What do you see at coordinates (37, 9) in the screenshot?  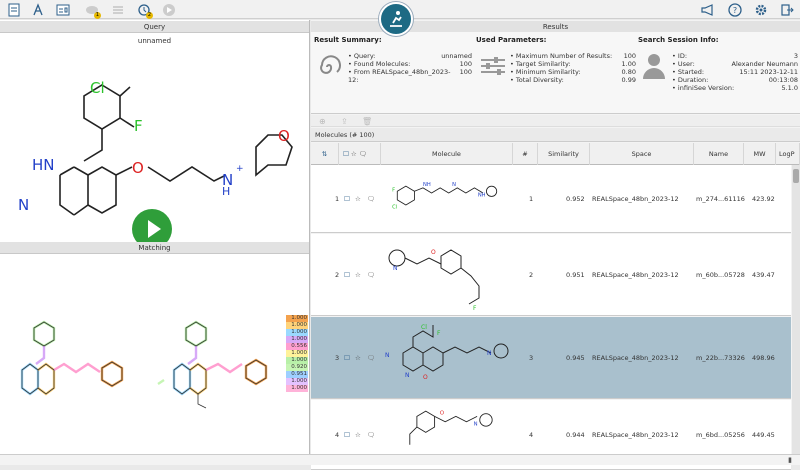 I see `draw-molecule-icon` at bounding box center [37, 9].